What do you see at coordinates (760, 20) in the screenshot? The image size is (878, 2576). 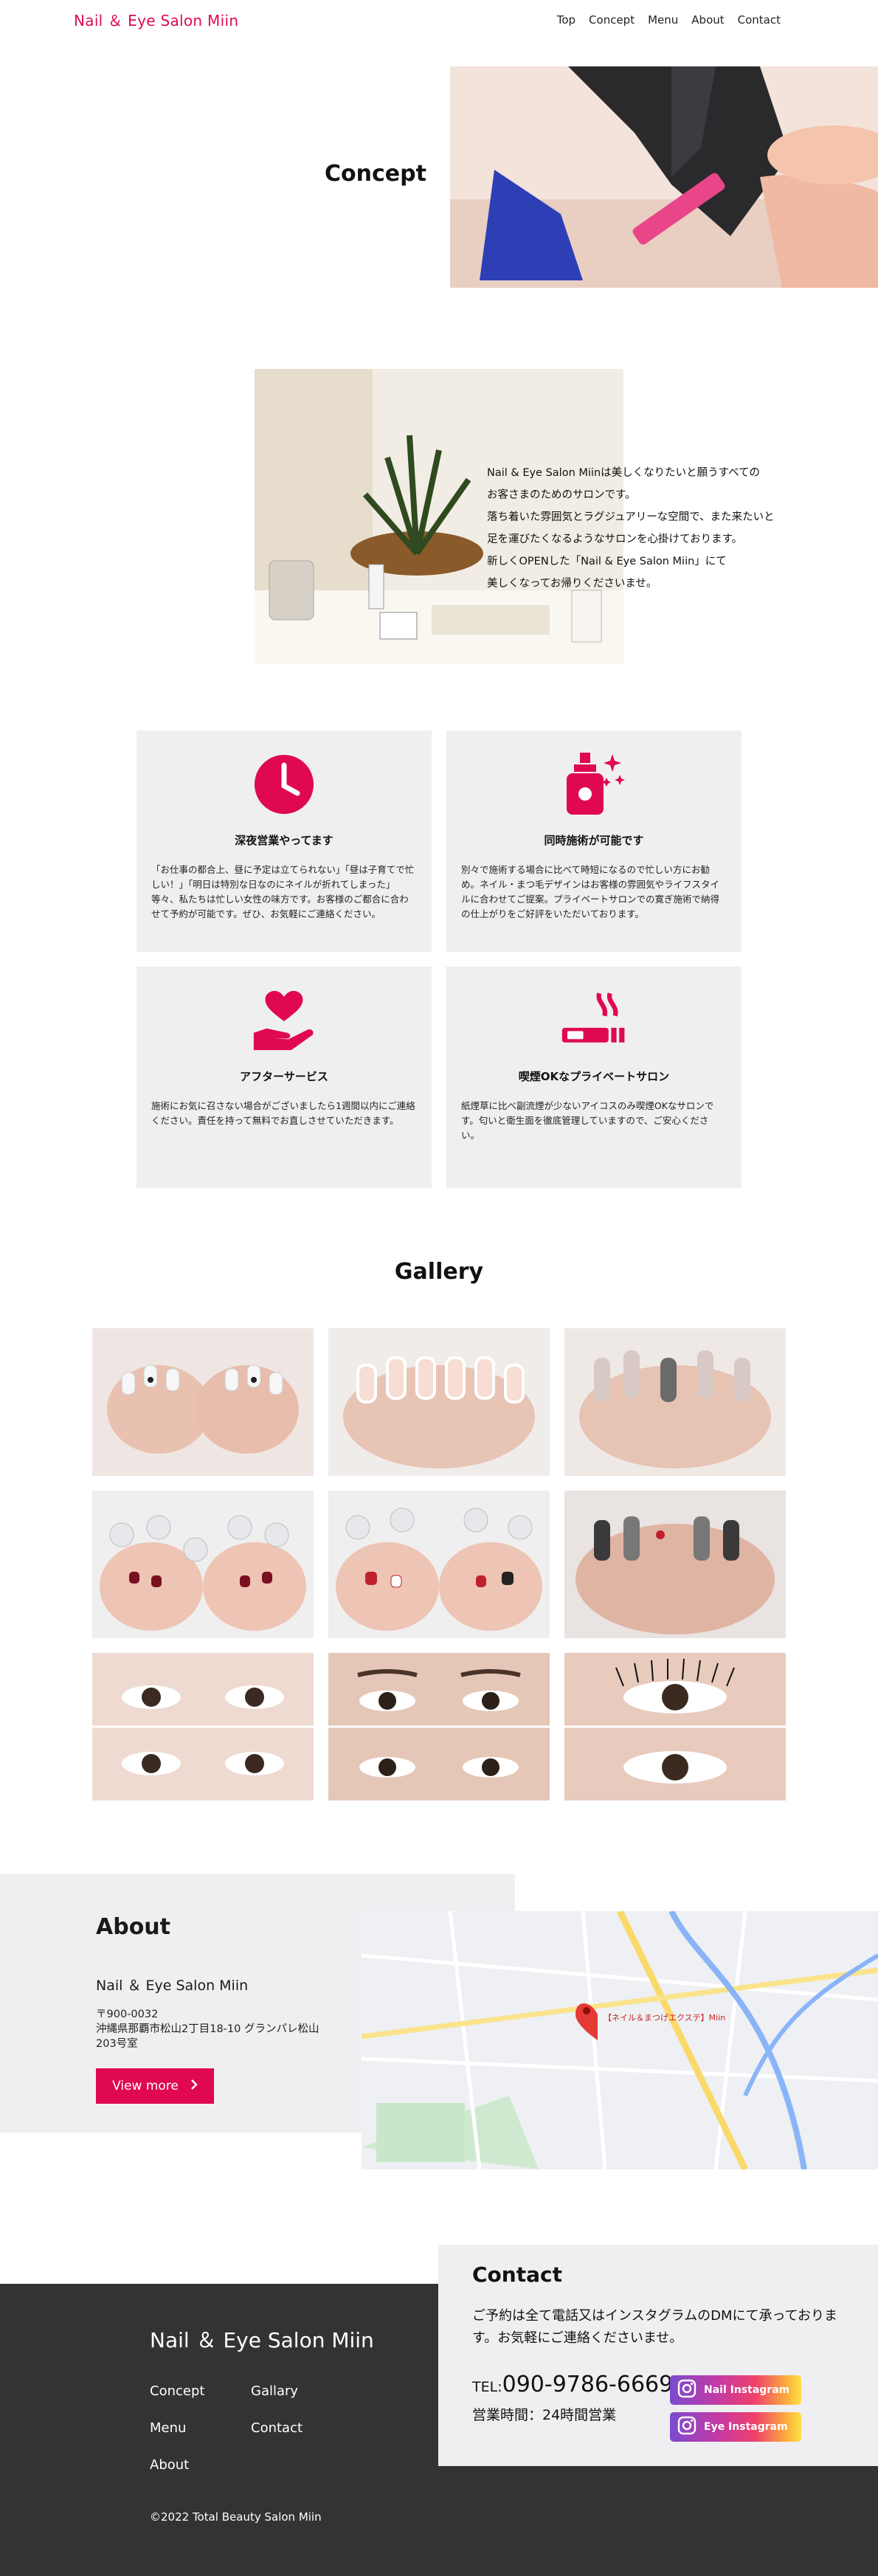 I see `nav-contact: Contact` at bounding box center [760, 20].